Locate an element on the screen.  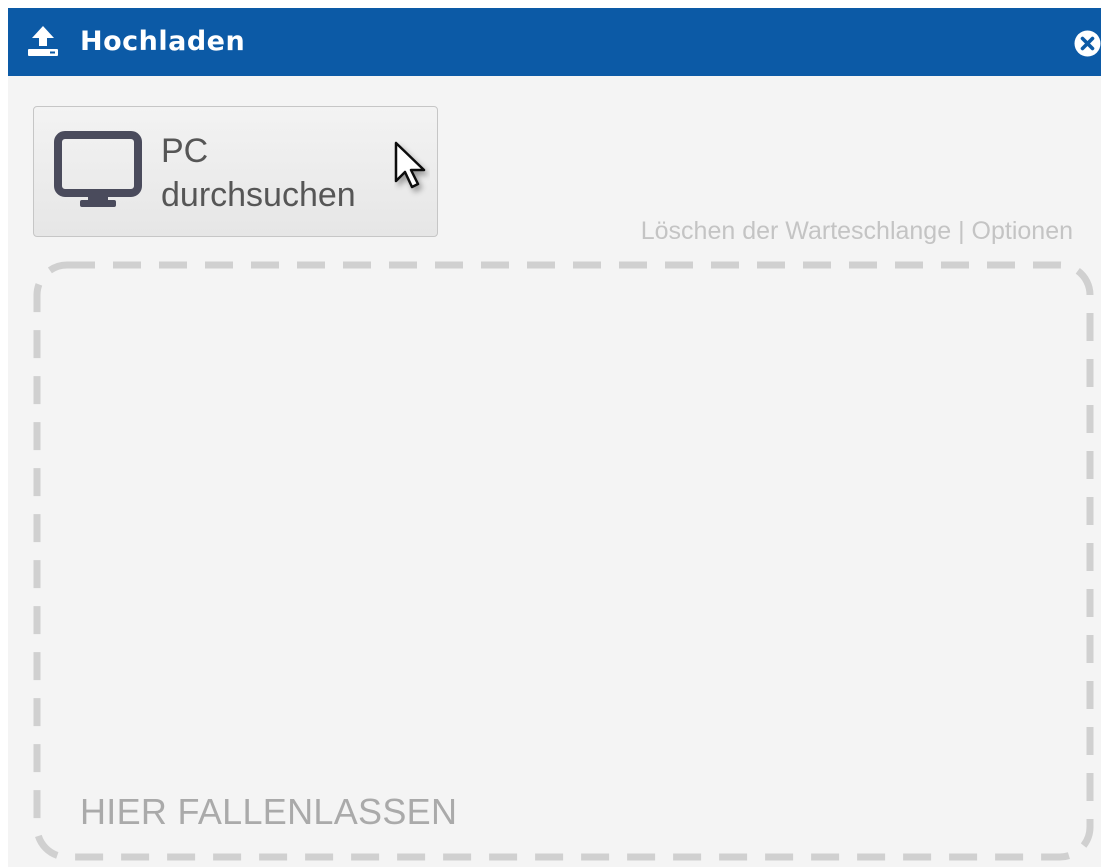
dialog-title: Hochladen is located at coordinates (163, 41).